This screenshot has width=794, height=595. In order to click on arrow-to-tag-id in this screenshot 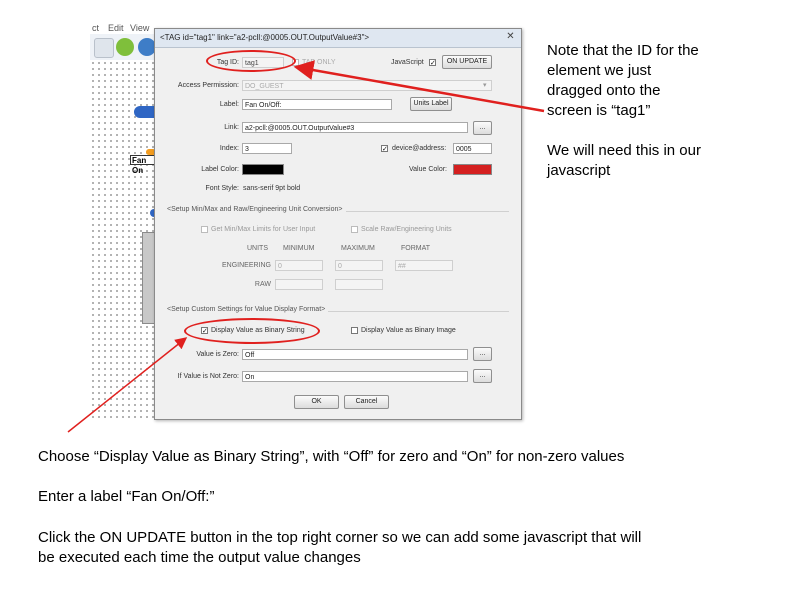, I will do `click(419, 86)`.